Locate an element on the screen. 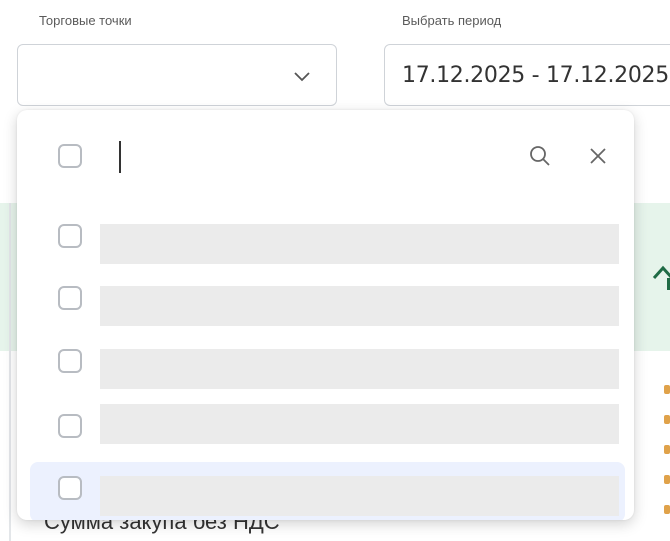  period-label: Выбрать период is located at coordinates (452, 20).